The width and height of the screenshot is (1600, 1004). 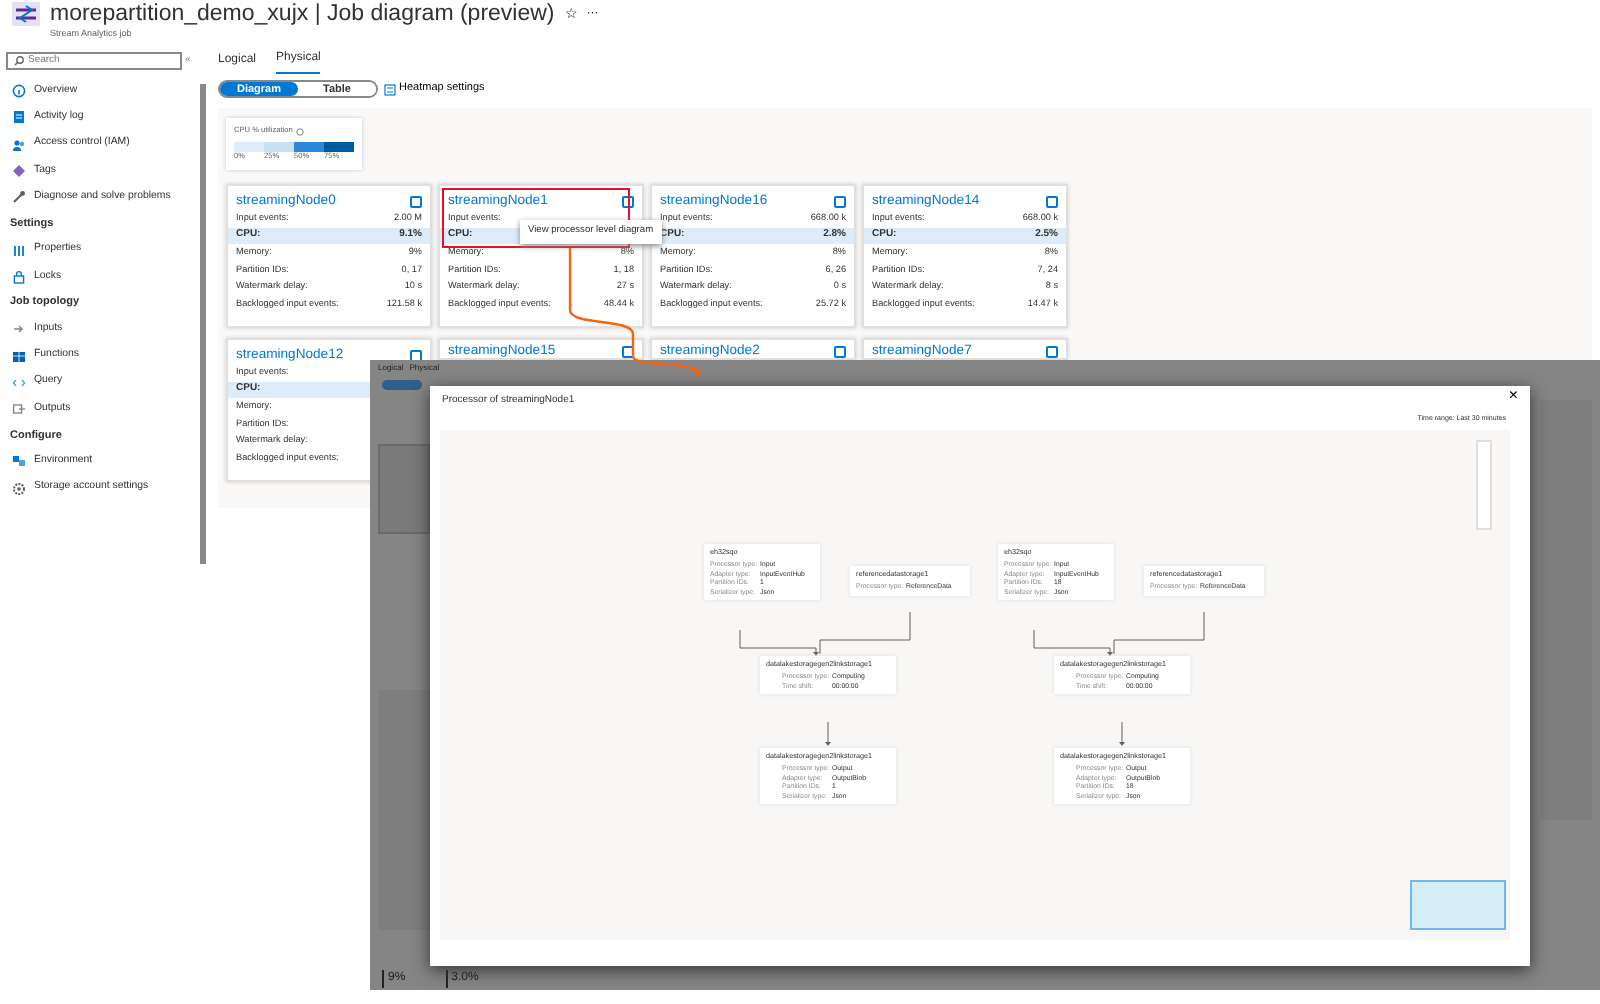 I want to click on close-button: ×, so click(x=1513, y=396).